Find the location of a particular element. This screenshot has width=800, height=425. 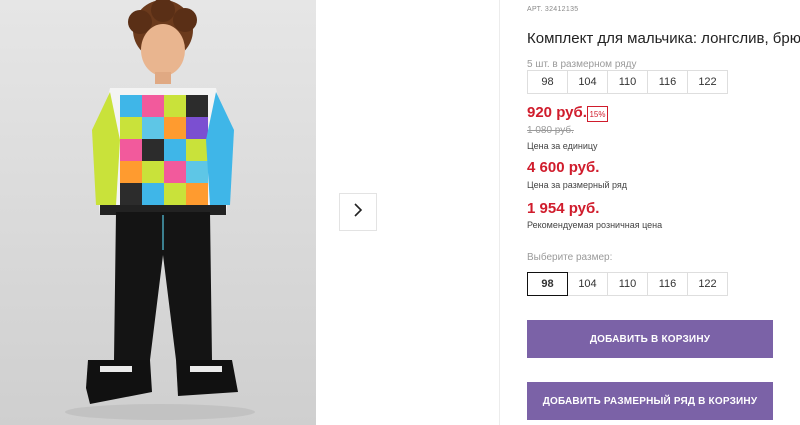

unit-price-caption: Цена за единицу is located at coordinates (562, 146).